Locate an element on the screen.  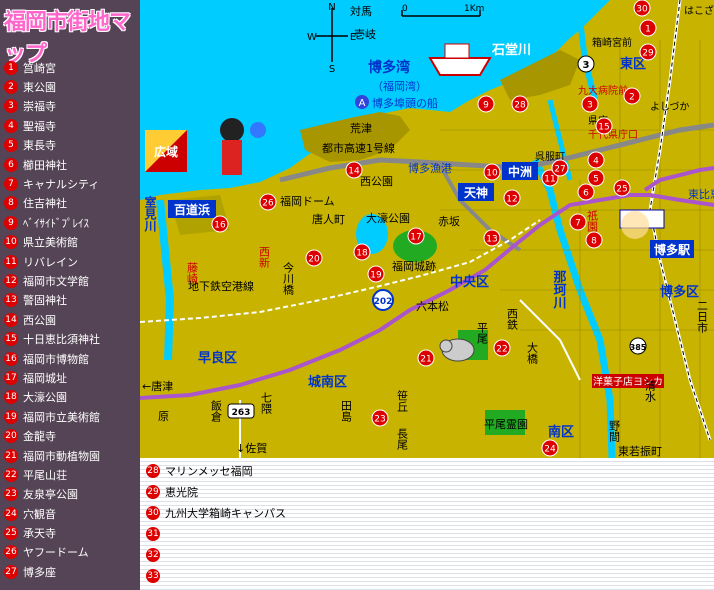
map-marker-number: 8 is located at coordinates (594, 242).